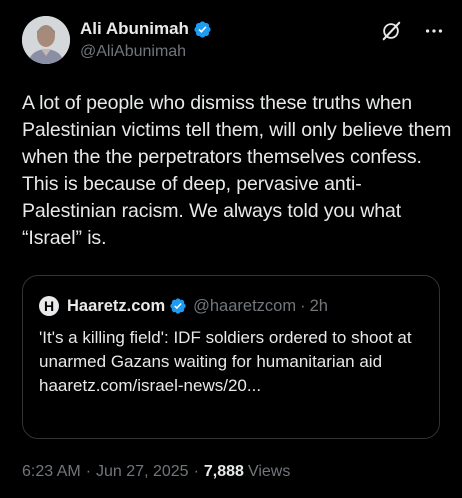  Describe the element at coordinates (51, 472) in the screenshot. I see `tweet-time: 6:23 AM` at that location.